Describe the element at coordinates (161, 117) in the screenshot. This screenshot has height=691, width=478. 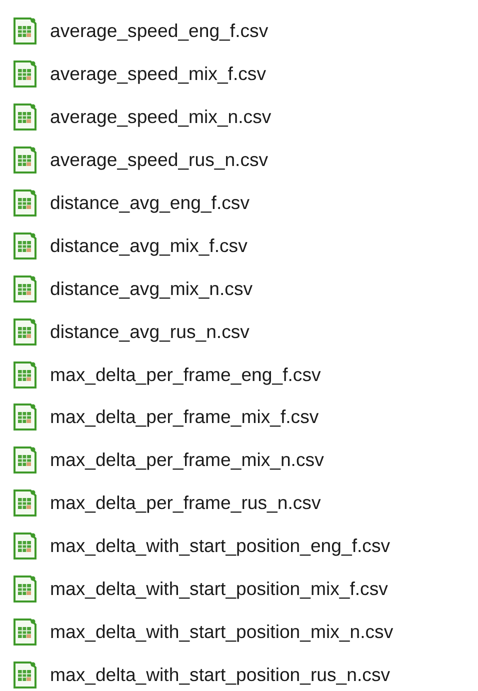
I see `file-name: average_speed_mix_n.csv` at that location.